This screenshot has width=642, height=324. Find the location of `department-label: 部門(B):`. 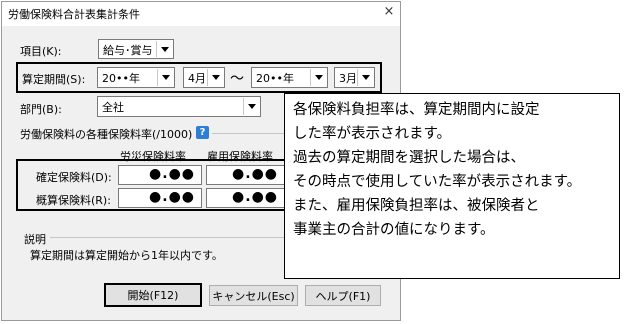

department-label: 部門(B): is located at coordinates (41, 109).